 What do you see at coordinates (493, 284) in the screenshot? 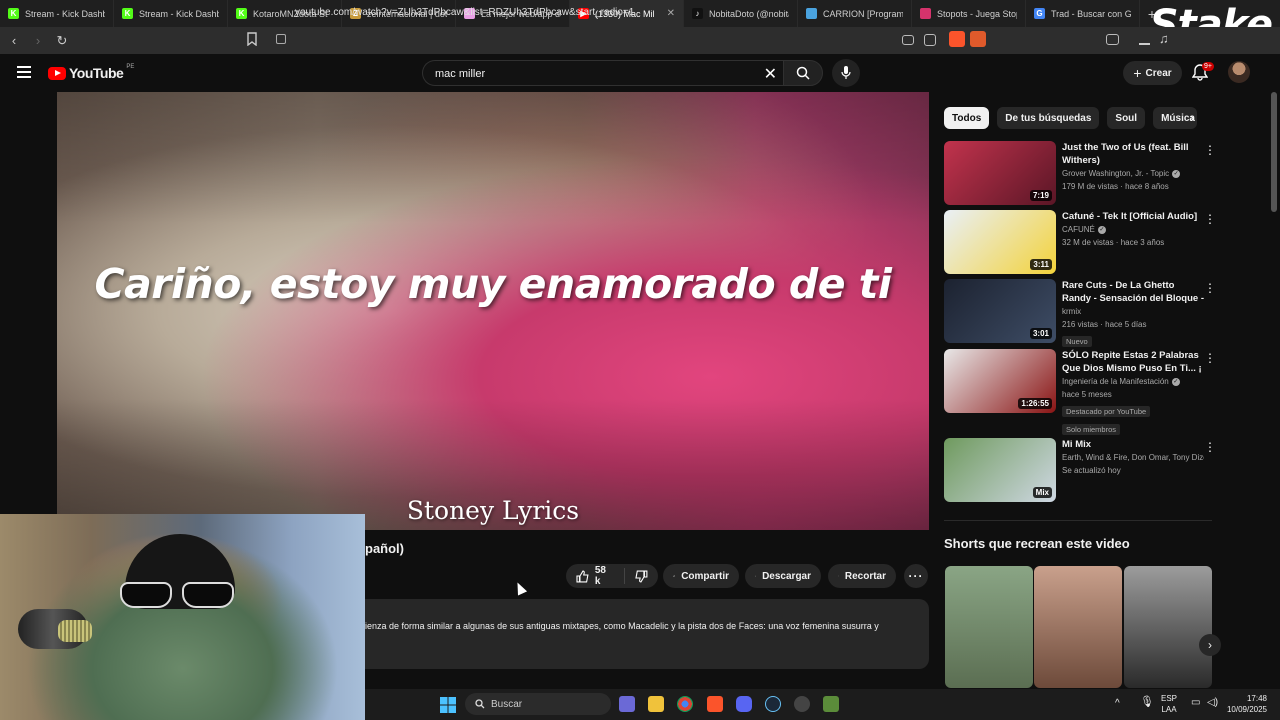
I see `lyric-caption: Cariño, estoy muy enamorado de ti` at bounding box center [493, 284].